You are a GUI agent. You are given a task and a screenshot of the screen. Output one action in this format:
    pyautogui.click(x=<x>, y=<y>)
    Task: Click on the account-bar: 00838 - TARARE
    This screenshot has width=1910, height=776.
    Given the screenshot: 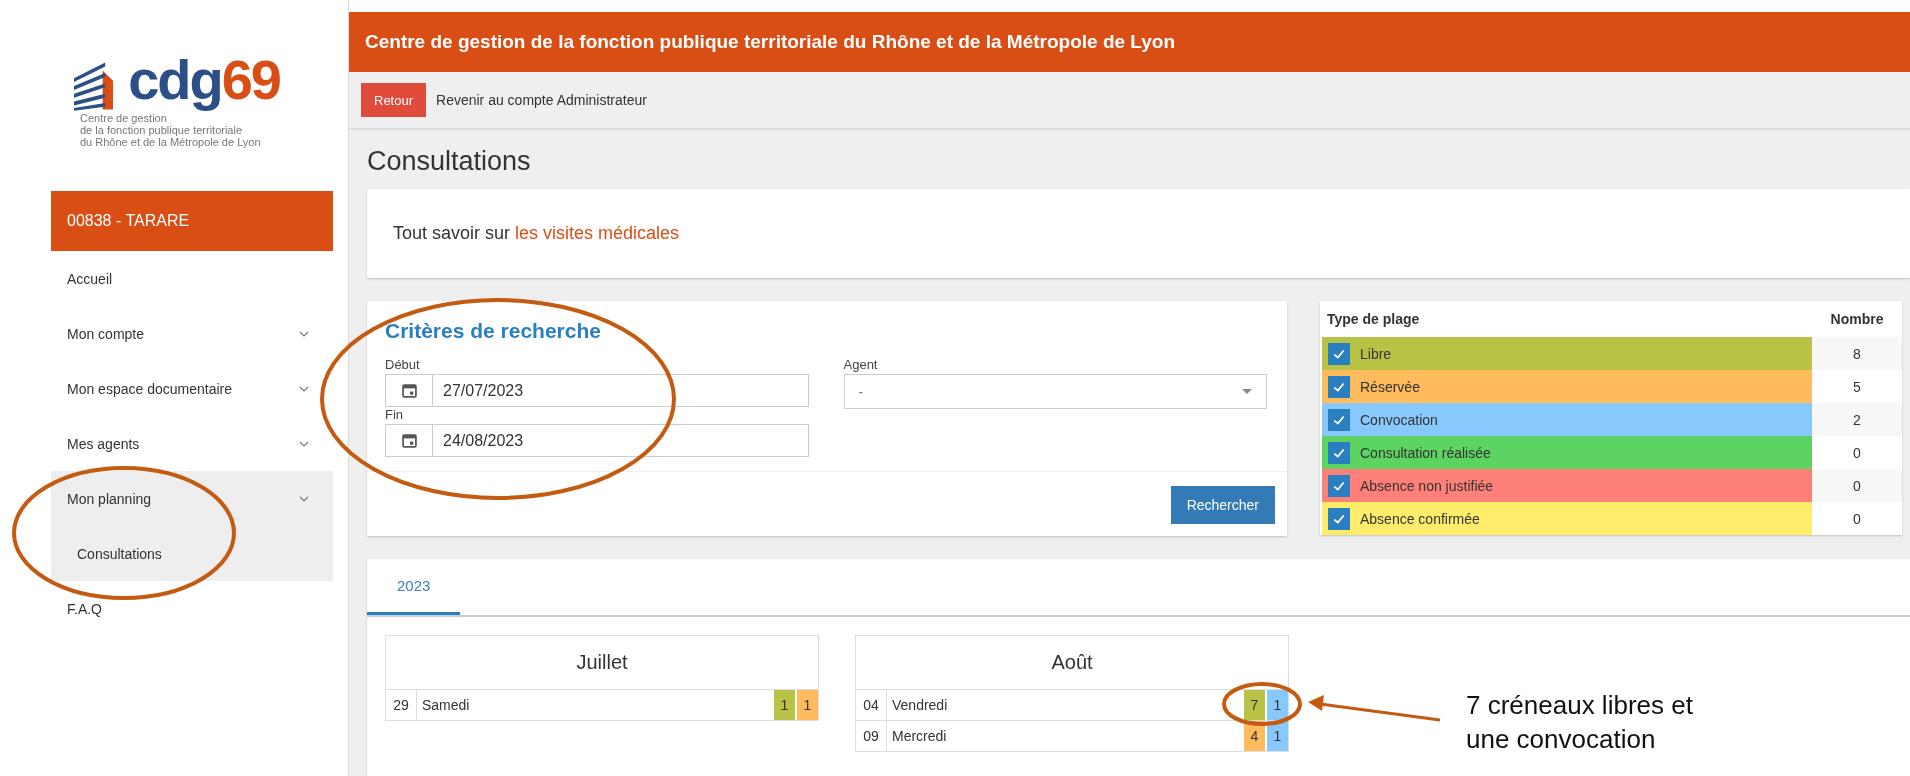 What is the action you would take?
    pyautogui.click(x=192, y=221)
    